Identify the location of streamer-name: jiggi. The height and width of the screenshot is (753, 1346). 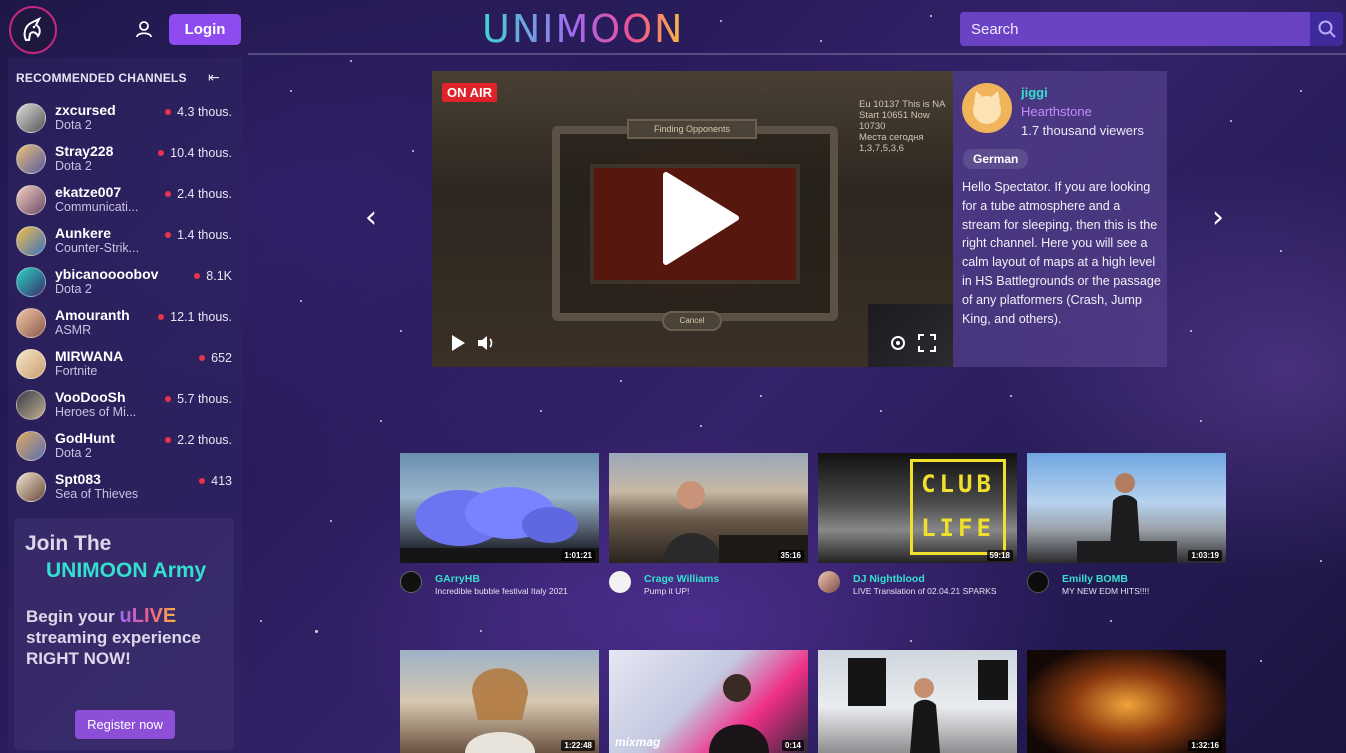
(1034, 92).